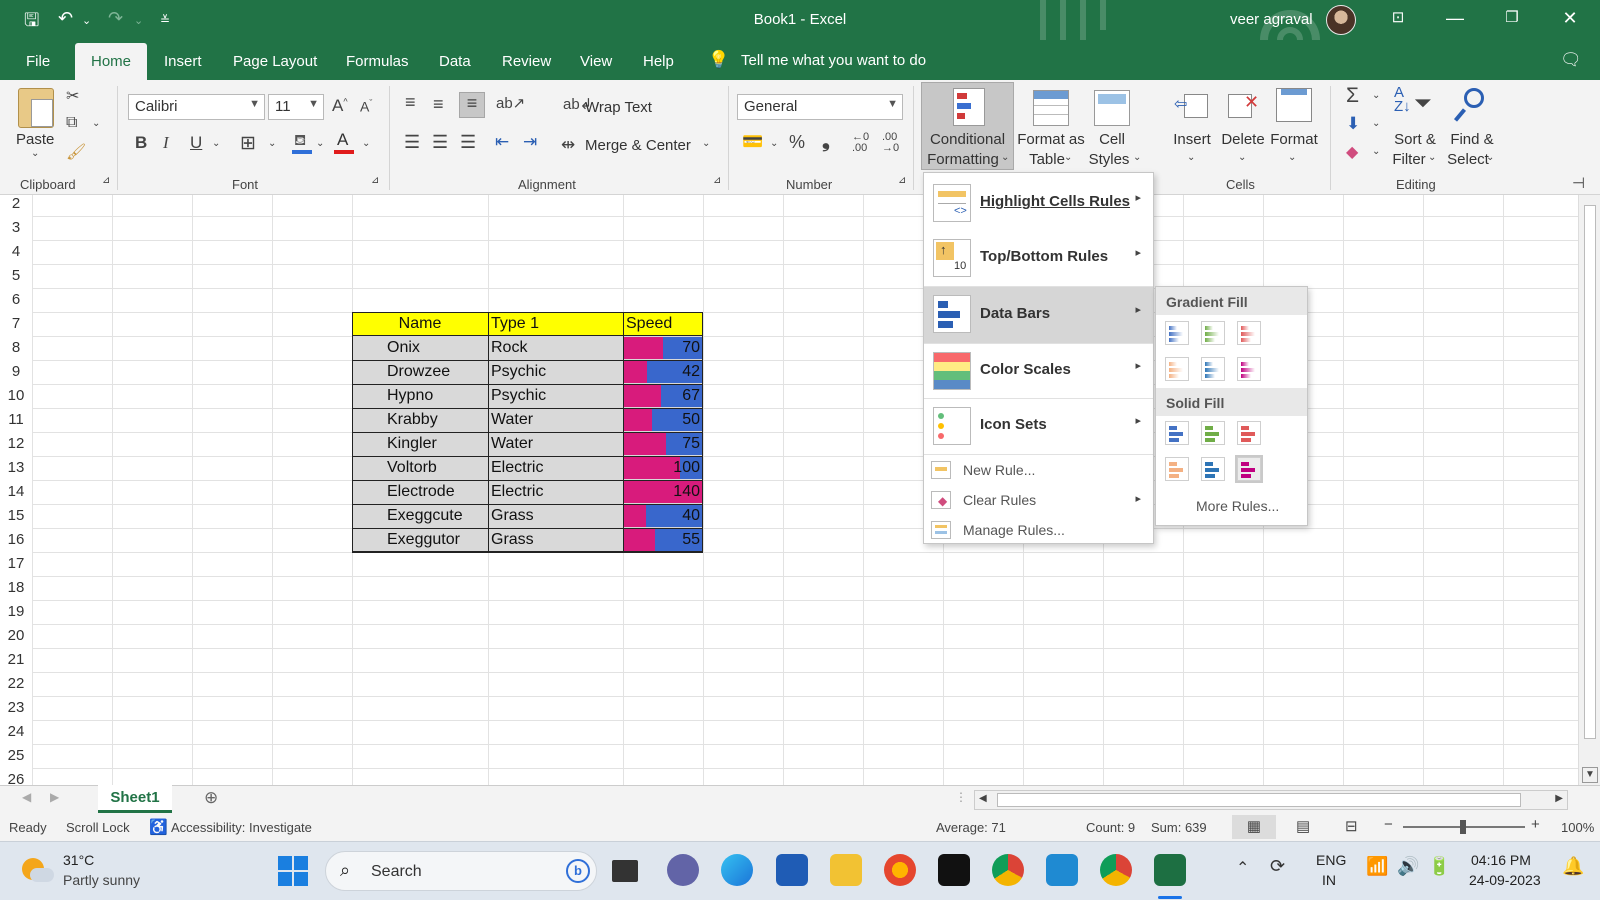 The height and width of the screenshot is (900, 1600). What do you see at coordinates (833, 60) in the screenshot?
I see `tell-me-search: Tell me what you want to do` at bounding box center [833, 60].